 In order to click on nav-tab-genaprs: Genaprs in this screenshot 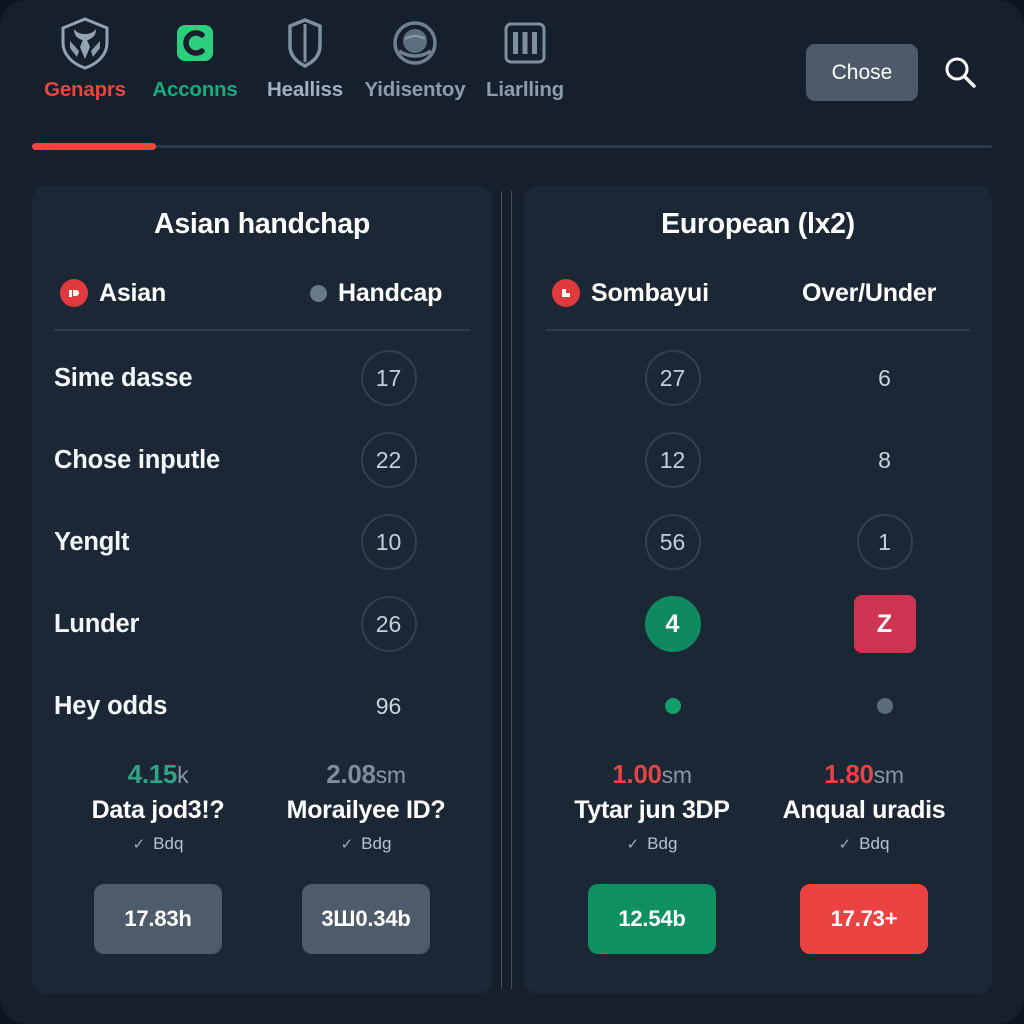, I will do `click(85, 58)`.